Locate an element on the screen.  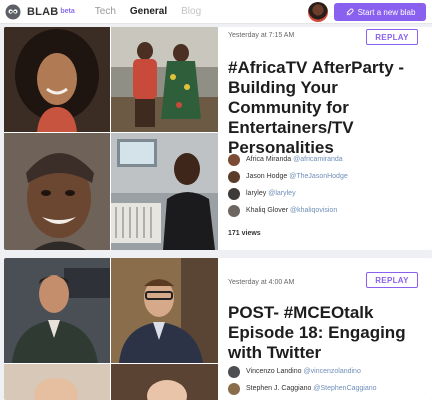
video-tile-laryley is located at coordinates (57, 191).